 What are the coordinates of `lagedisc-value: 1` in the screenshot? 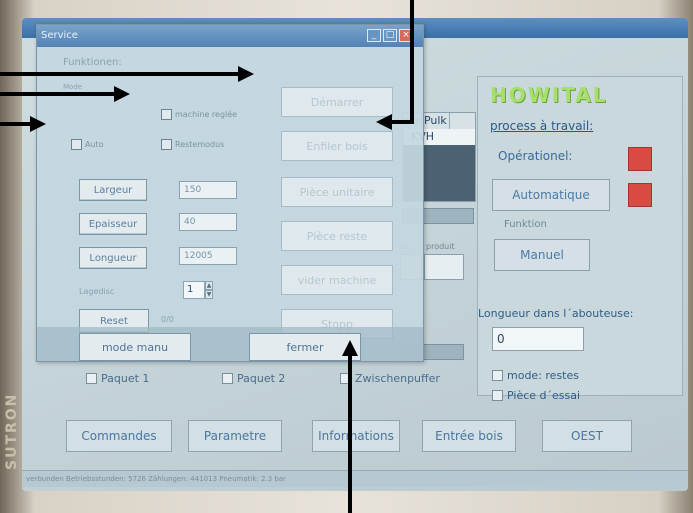 It's located at (194, 290).